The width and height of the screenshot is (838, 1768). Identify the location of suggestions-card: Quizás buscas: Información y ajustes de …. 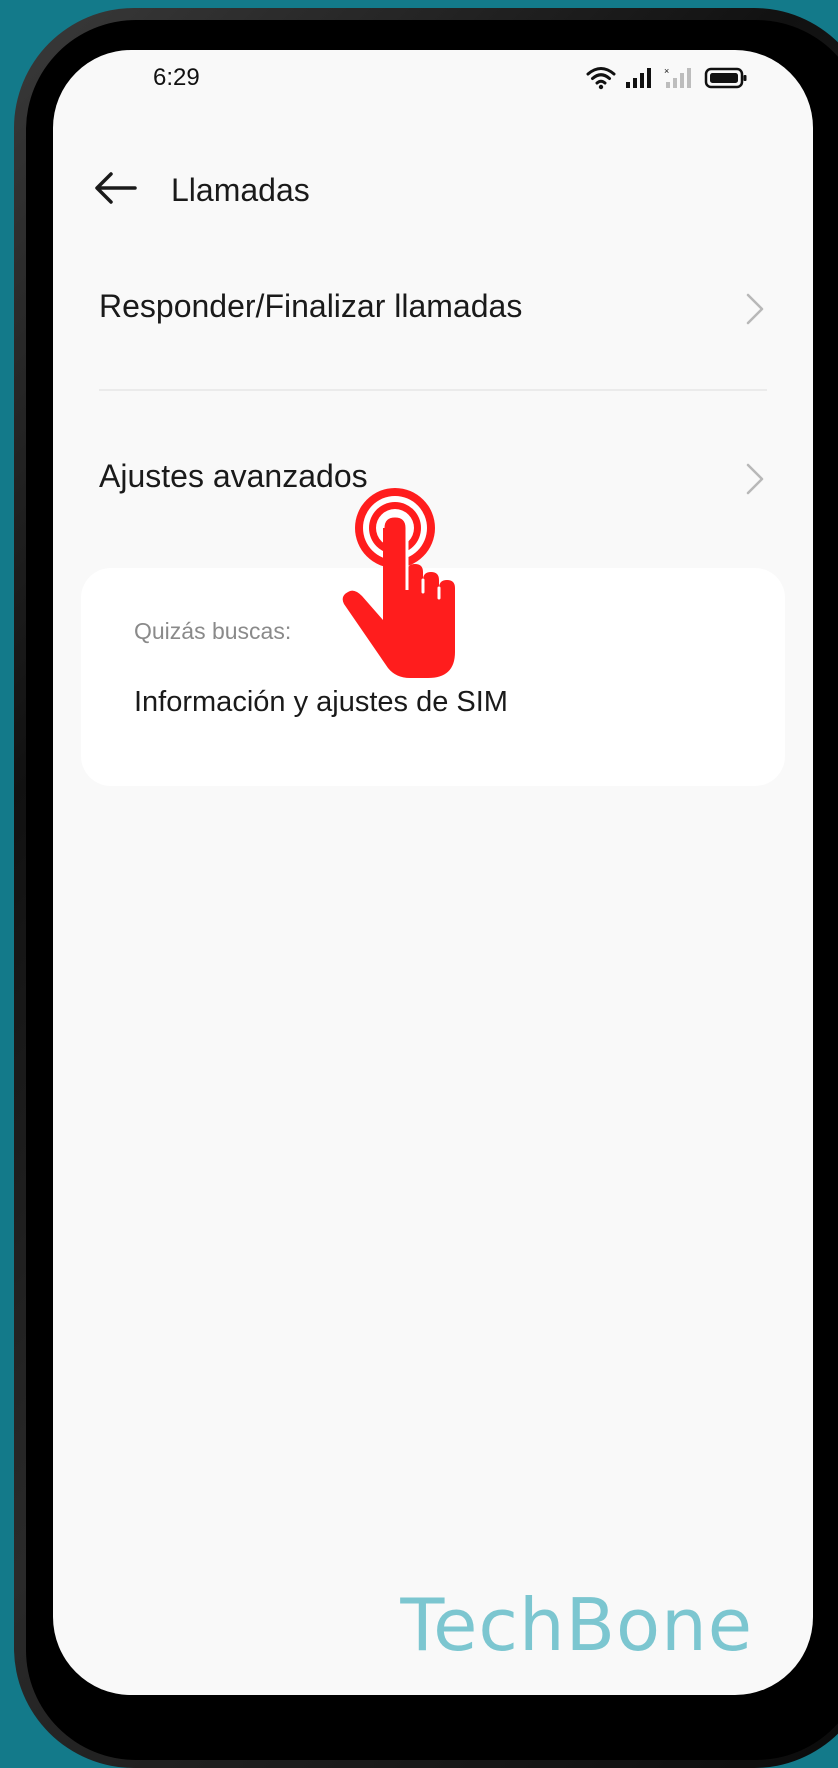
(433, 677).